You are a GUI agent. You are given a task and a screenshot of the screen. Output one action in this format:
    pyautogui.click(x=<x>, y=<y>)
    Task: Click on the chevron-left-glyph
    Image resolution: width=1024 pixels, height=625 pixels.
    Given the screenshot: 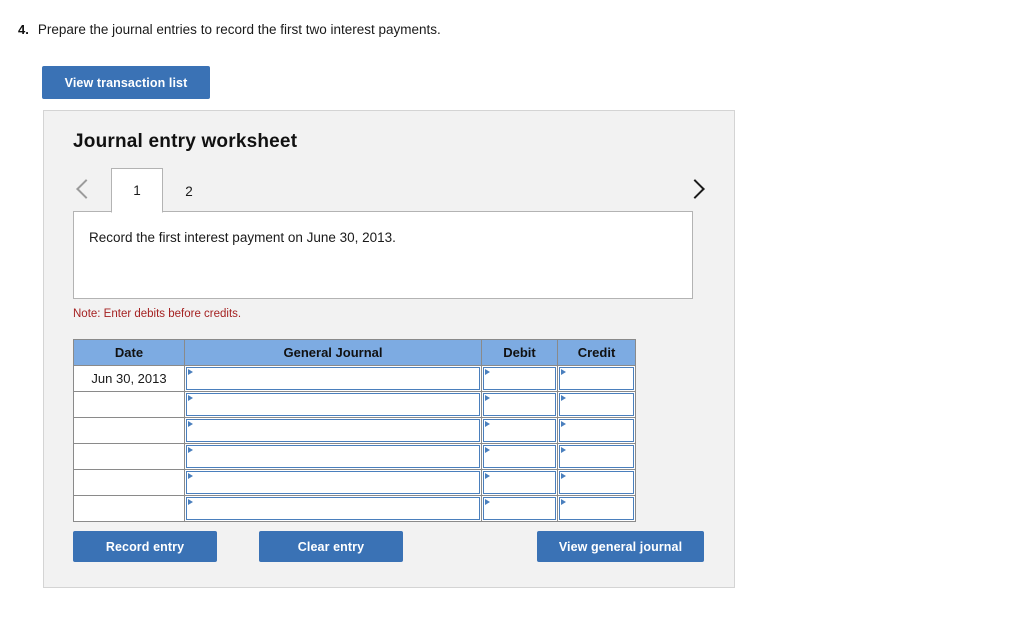 What is the action you would take?
    pyautogui.click(x=86, y=189)
    